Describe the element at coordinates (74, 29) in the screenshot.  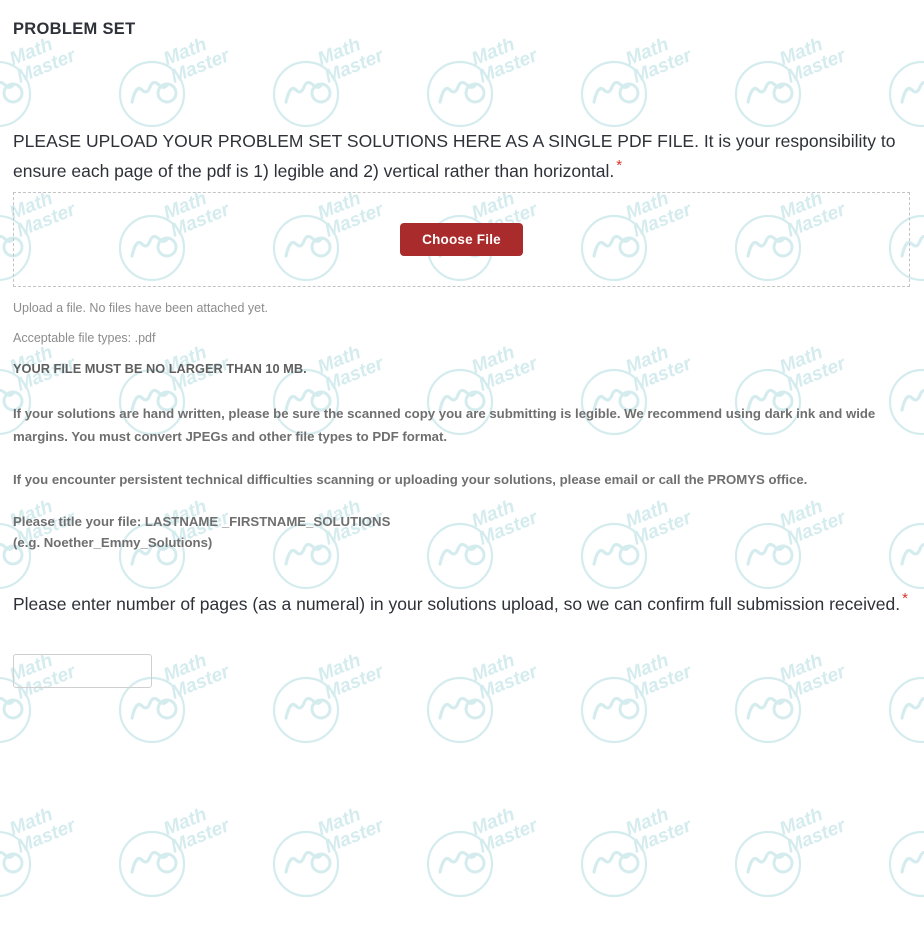
I see `page-title: PROBLEM SET` at that location.